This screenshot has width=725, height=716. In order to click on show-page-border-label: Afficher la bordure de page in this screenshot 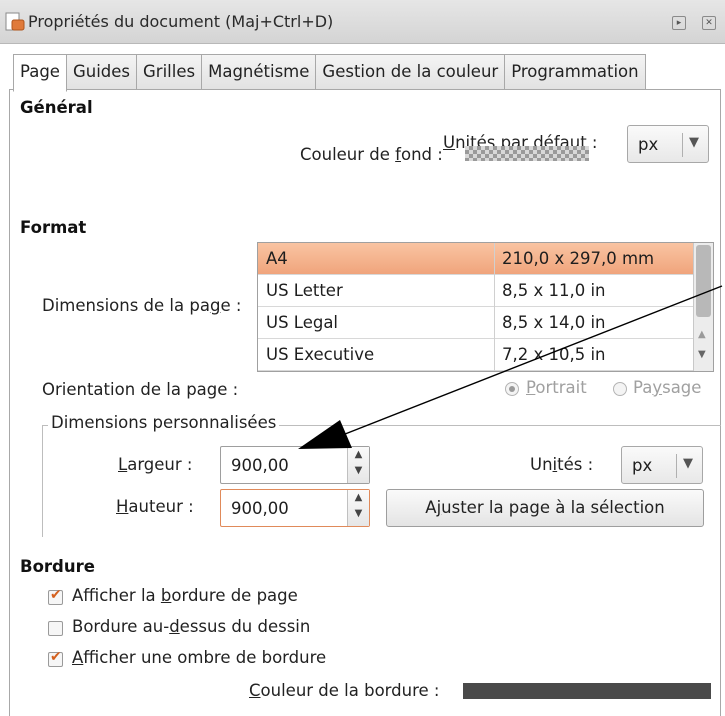, I will do `click(185, 595)`.